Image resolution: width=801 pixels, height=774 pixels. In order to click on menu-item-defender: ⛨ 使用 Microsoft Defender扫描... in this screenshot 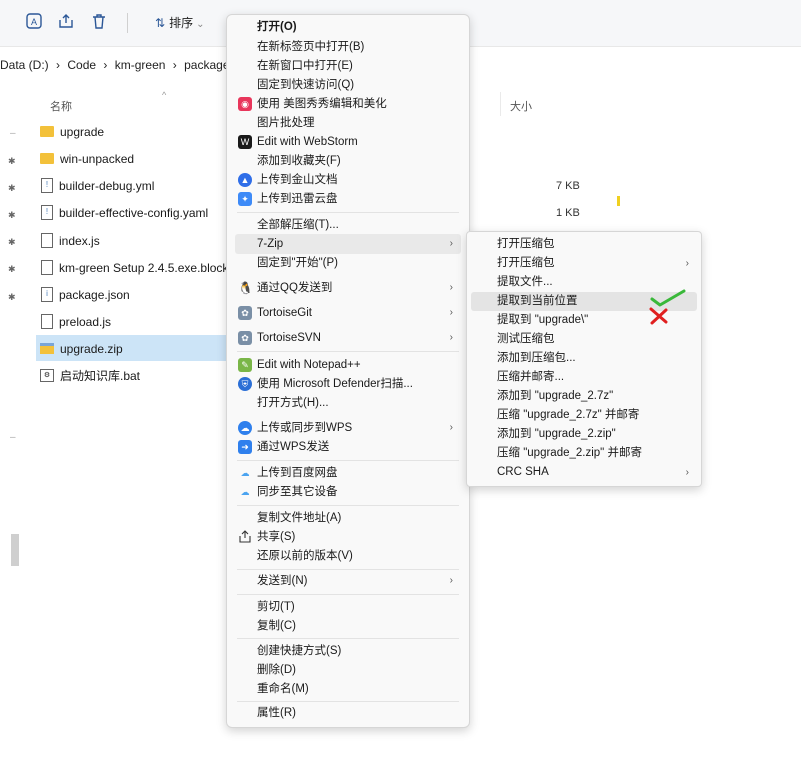, I will do `click(348, 384)`.